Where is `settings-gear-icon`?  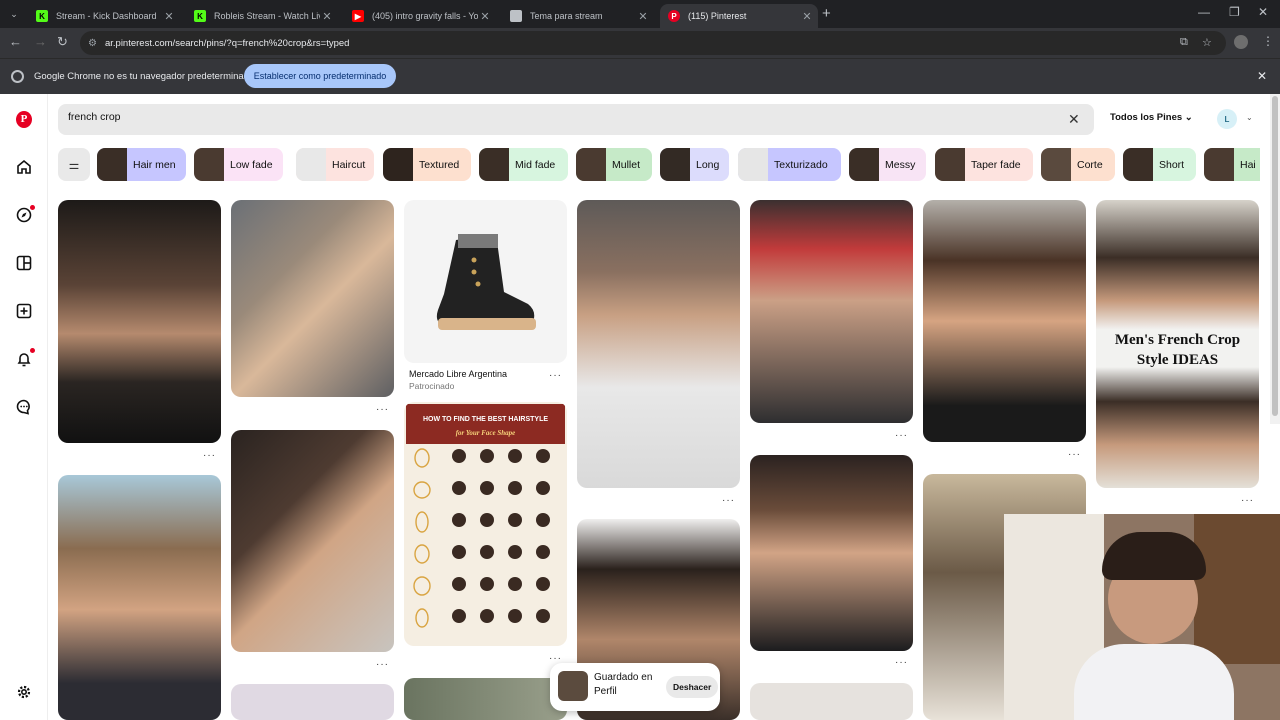 settings-gear-icon is located at coordinates (24, 692).